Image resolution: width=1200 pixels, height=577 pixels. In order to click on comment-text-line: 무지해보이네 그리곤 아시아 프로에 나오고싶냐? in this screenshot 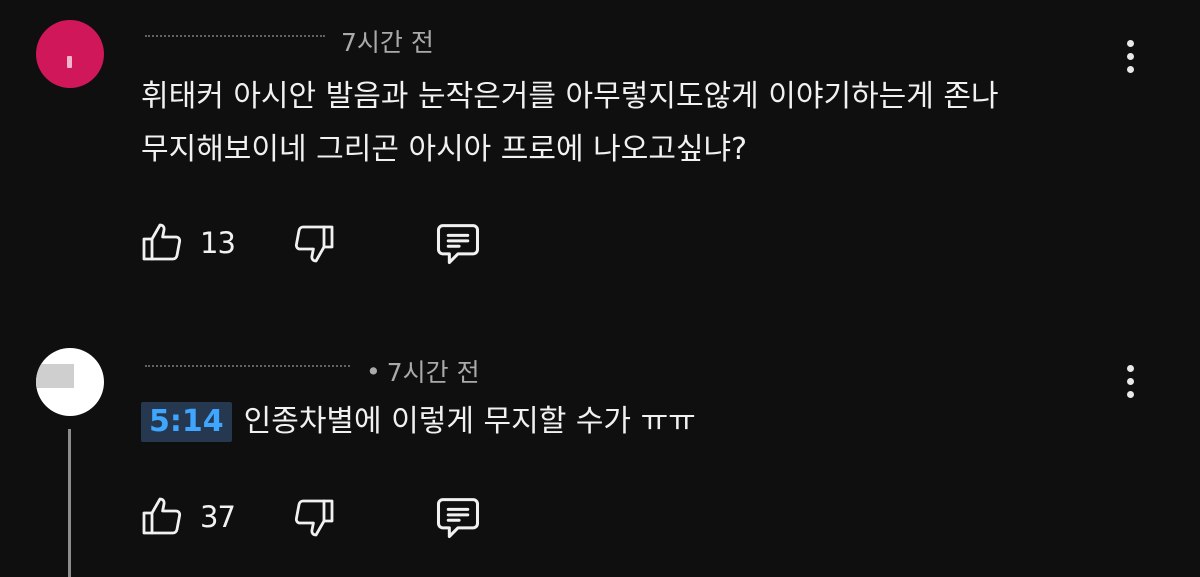, I will do `click(444, 149)`.